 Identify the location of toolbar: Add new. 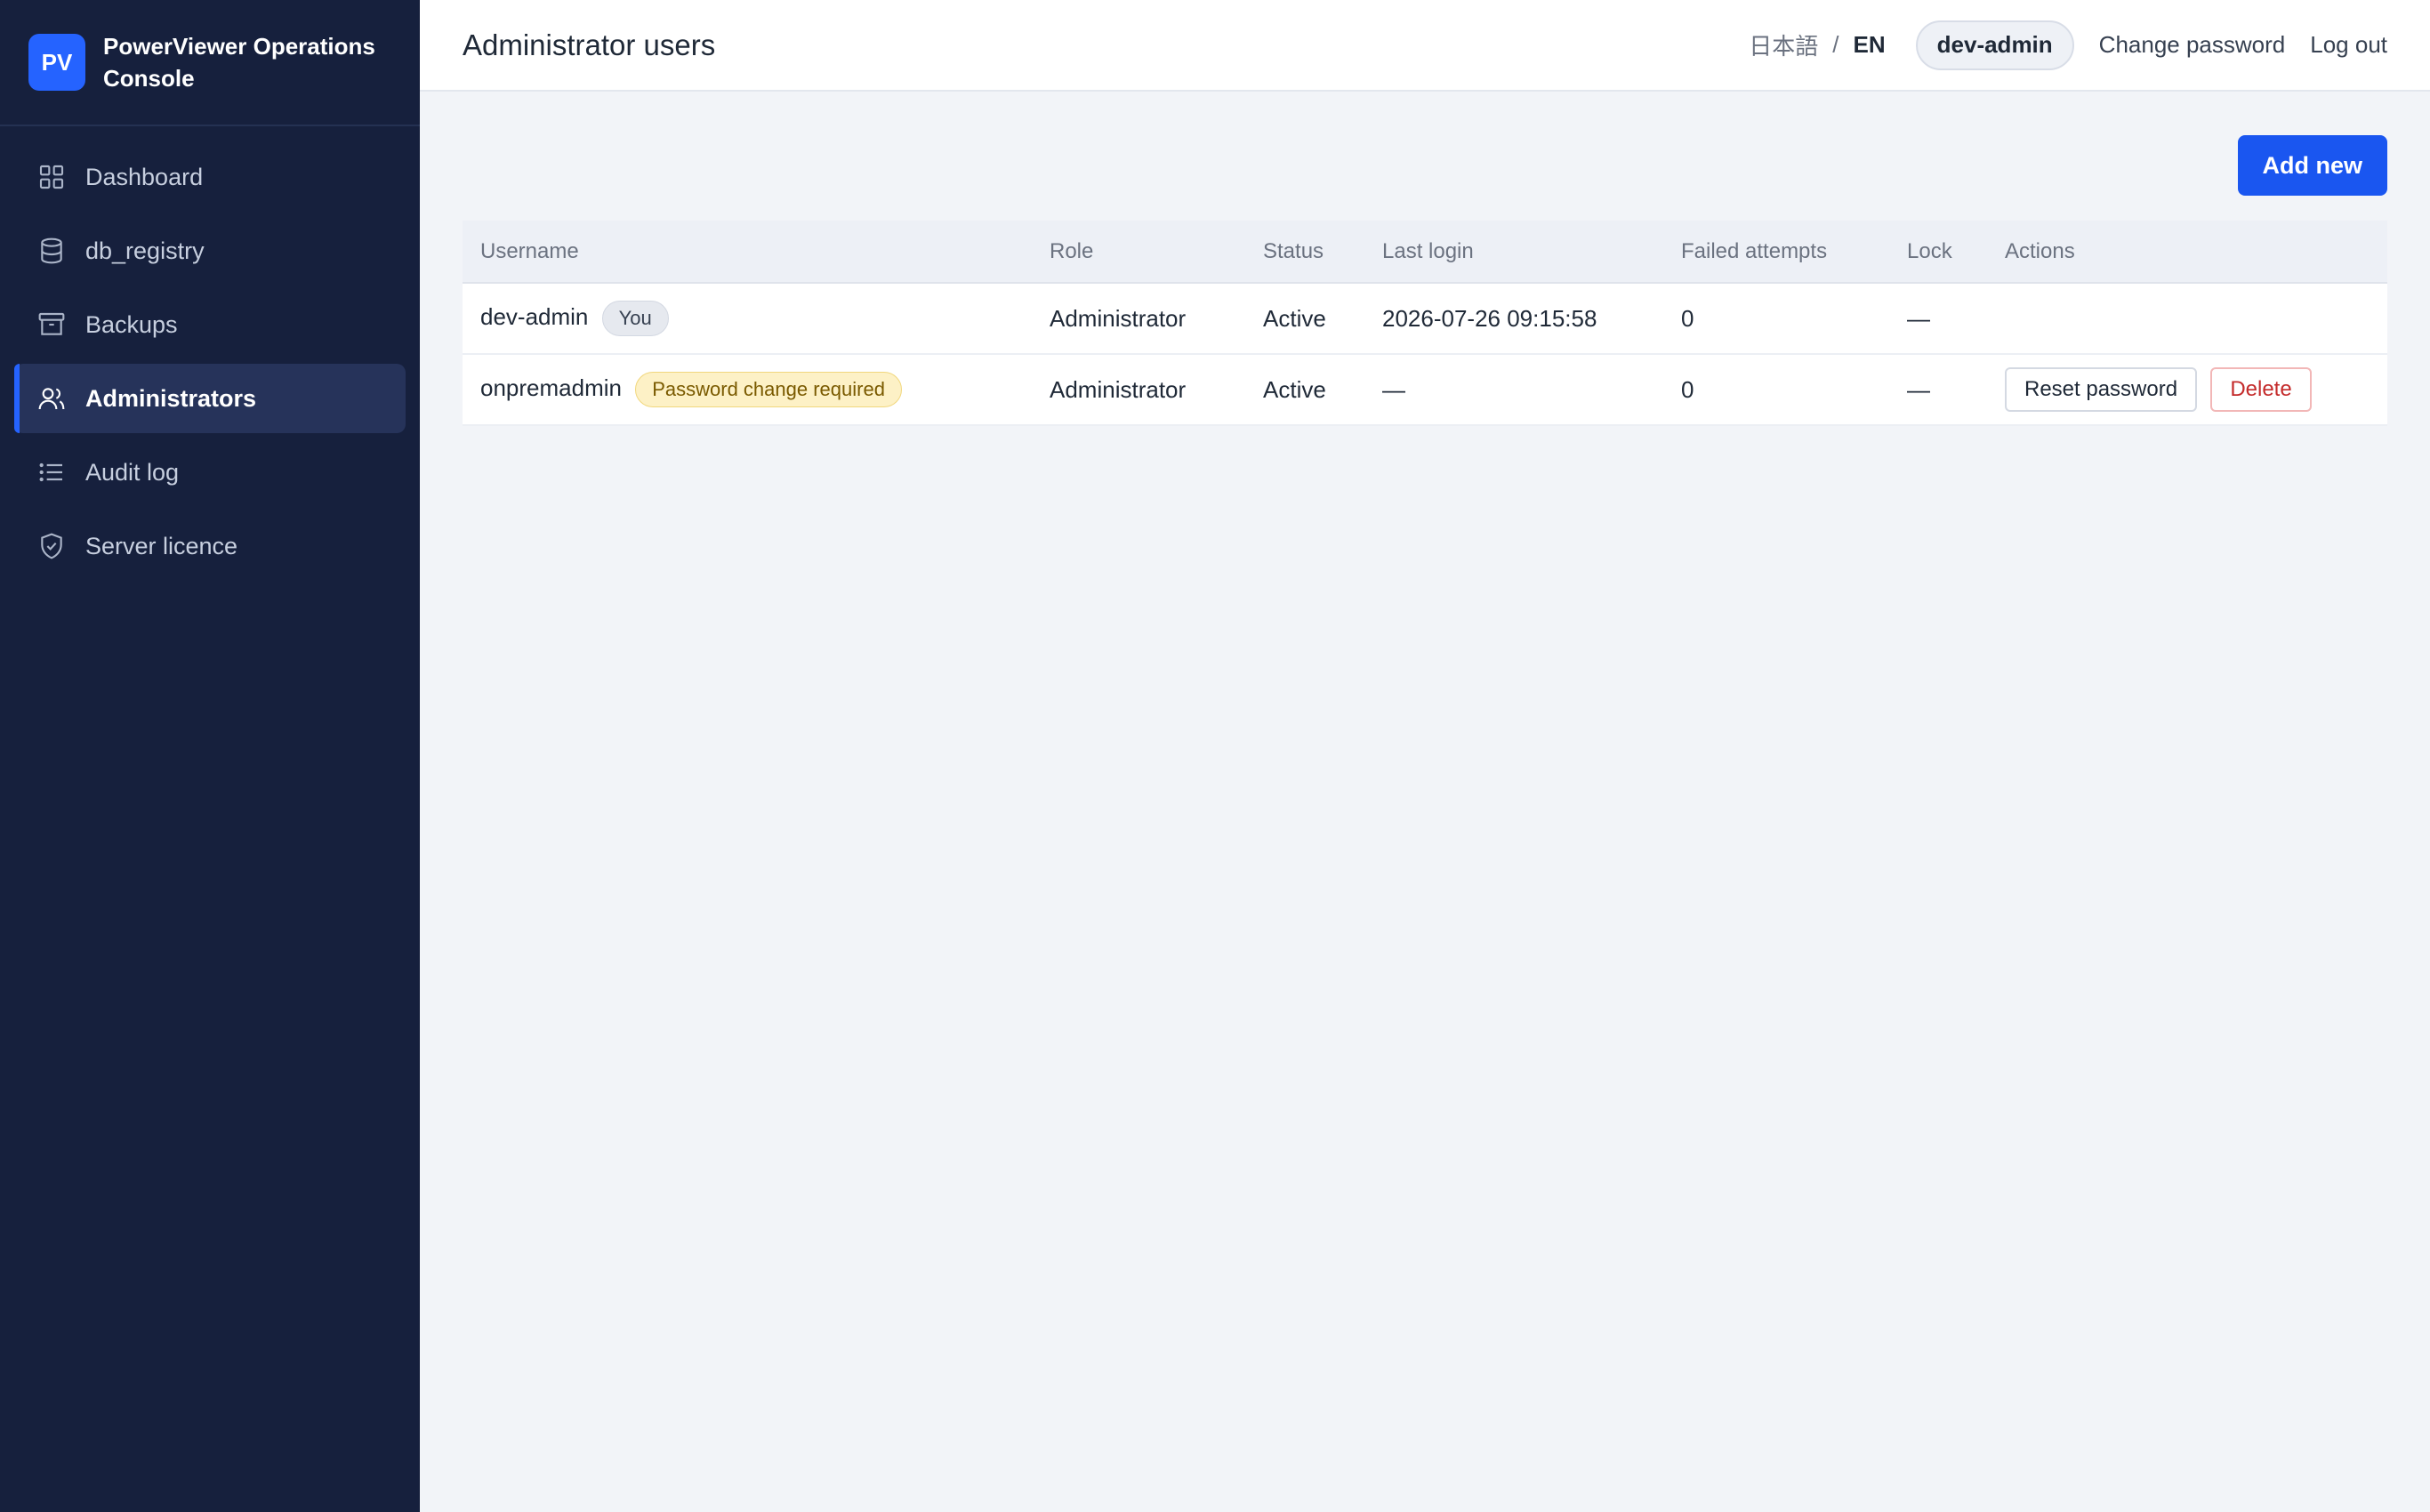
(1425, 165).